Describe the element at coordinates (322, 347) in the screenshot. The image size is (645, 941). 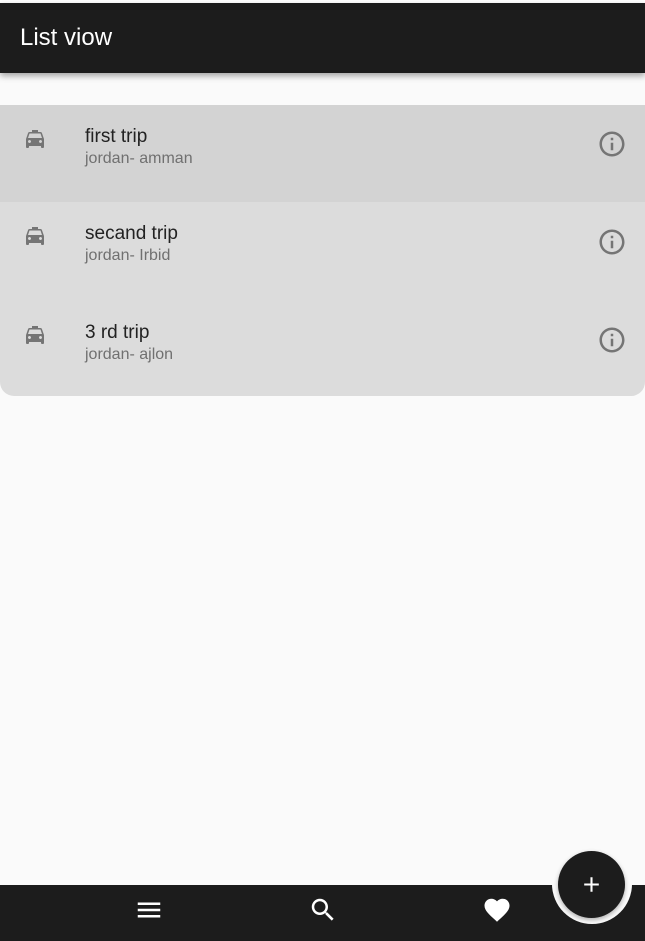
I see `list-item: 3 rd trip jordan- ajlon` at that location.